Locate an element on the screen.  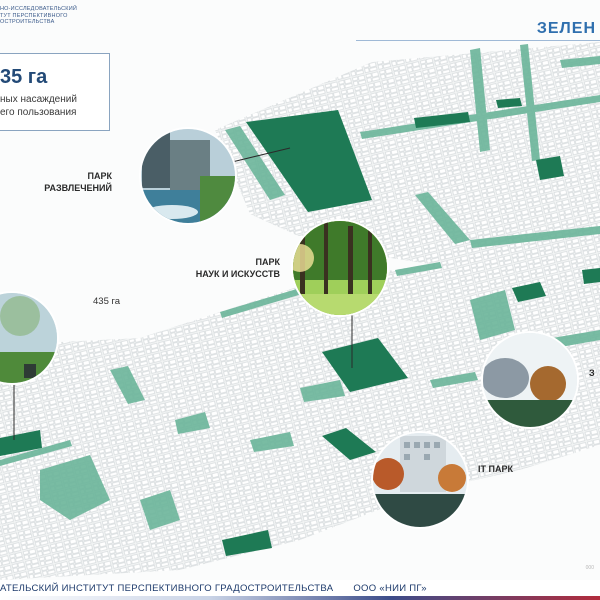
label-entertainment-park-line1: ПАРК is located at coordinates (99, 176).